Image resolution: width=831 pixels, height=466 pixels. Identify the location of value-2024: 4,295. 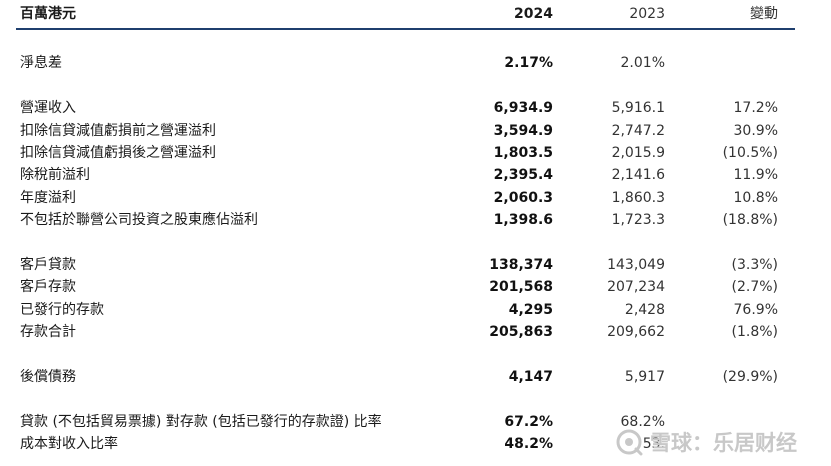
(530, 310).